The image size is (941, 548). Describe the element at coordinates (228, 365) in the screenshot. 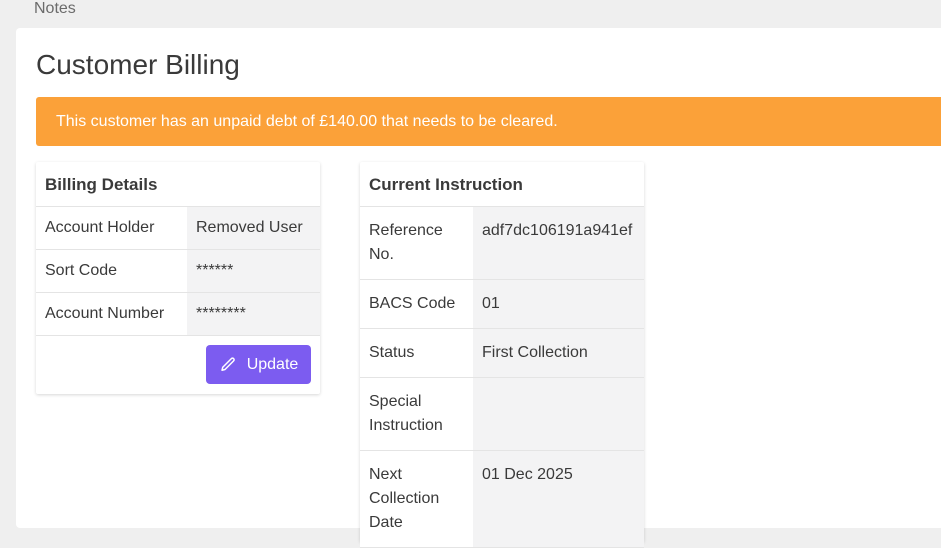

I see `pencil-icon` at that location.